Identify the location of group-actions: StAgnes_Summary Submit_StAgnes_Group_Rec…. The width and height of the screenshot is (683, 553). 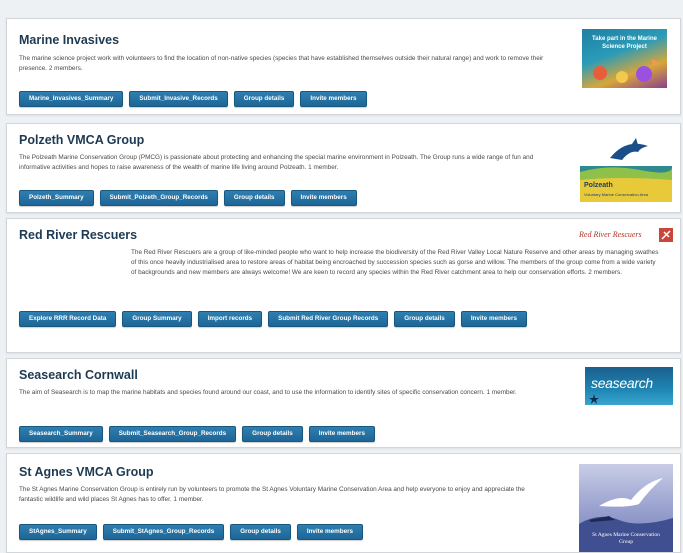
(191, 532).